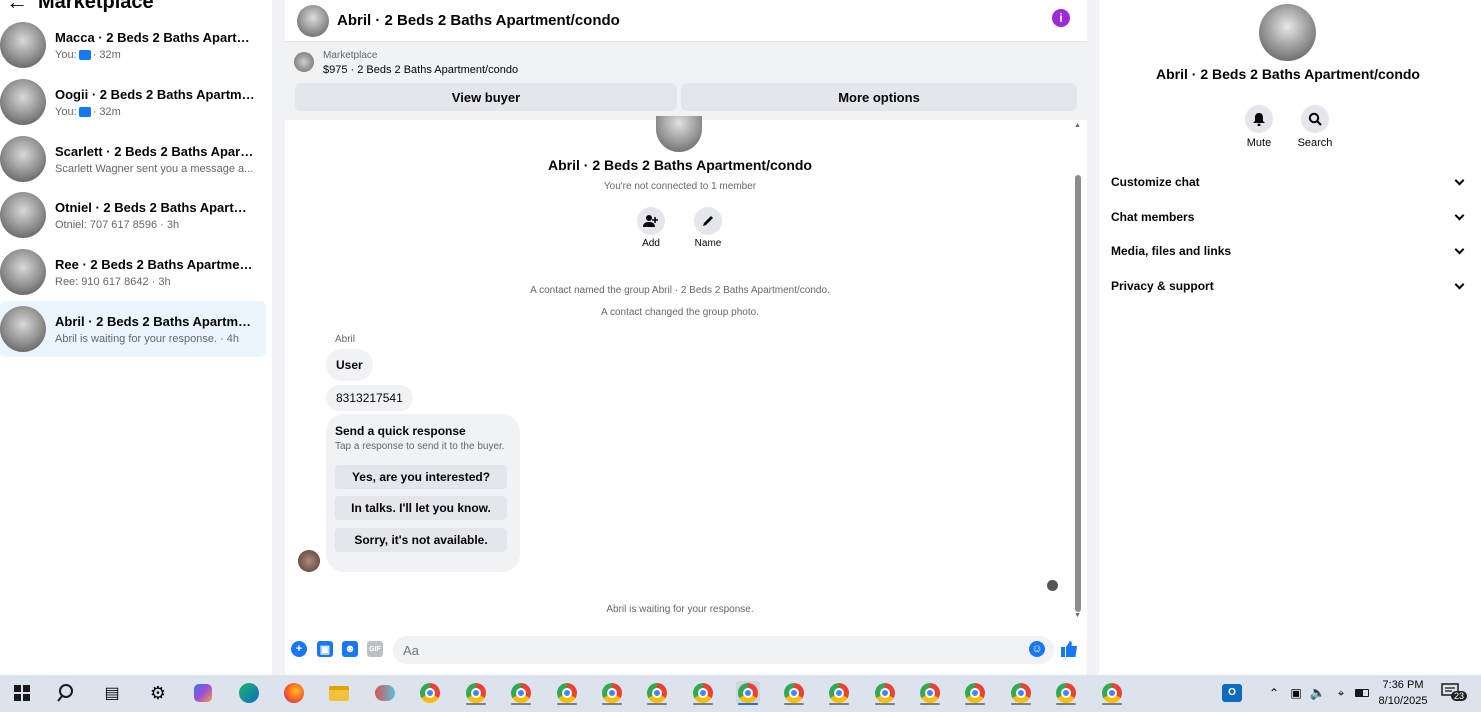  I want to click on pencil-icon, so click(708, 221).